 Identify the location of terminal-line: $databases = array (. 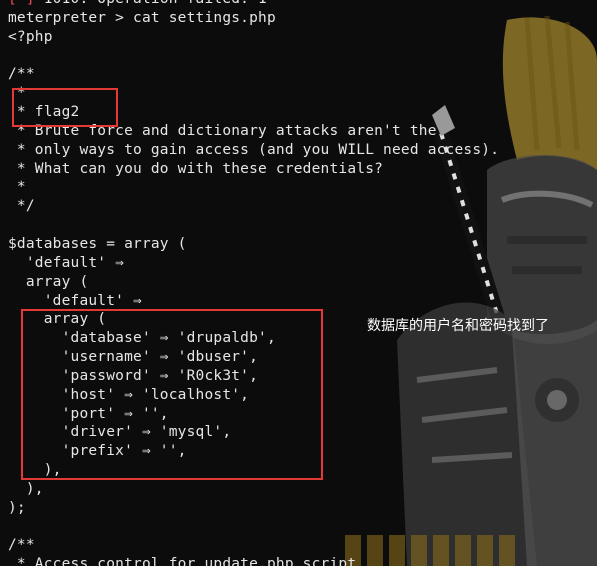
(97, 243).